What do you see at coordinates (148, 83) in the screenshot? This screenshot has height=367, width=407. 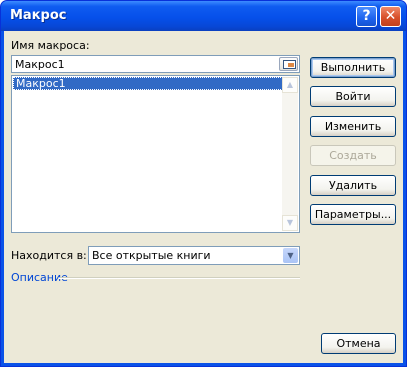 I see `list-item: Макрос1` at bounding box center [148, 83].